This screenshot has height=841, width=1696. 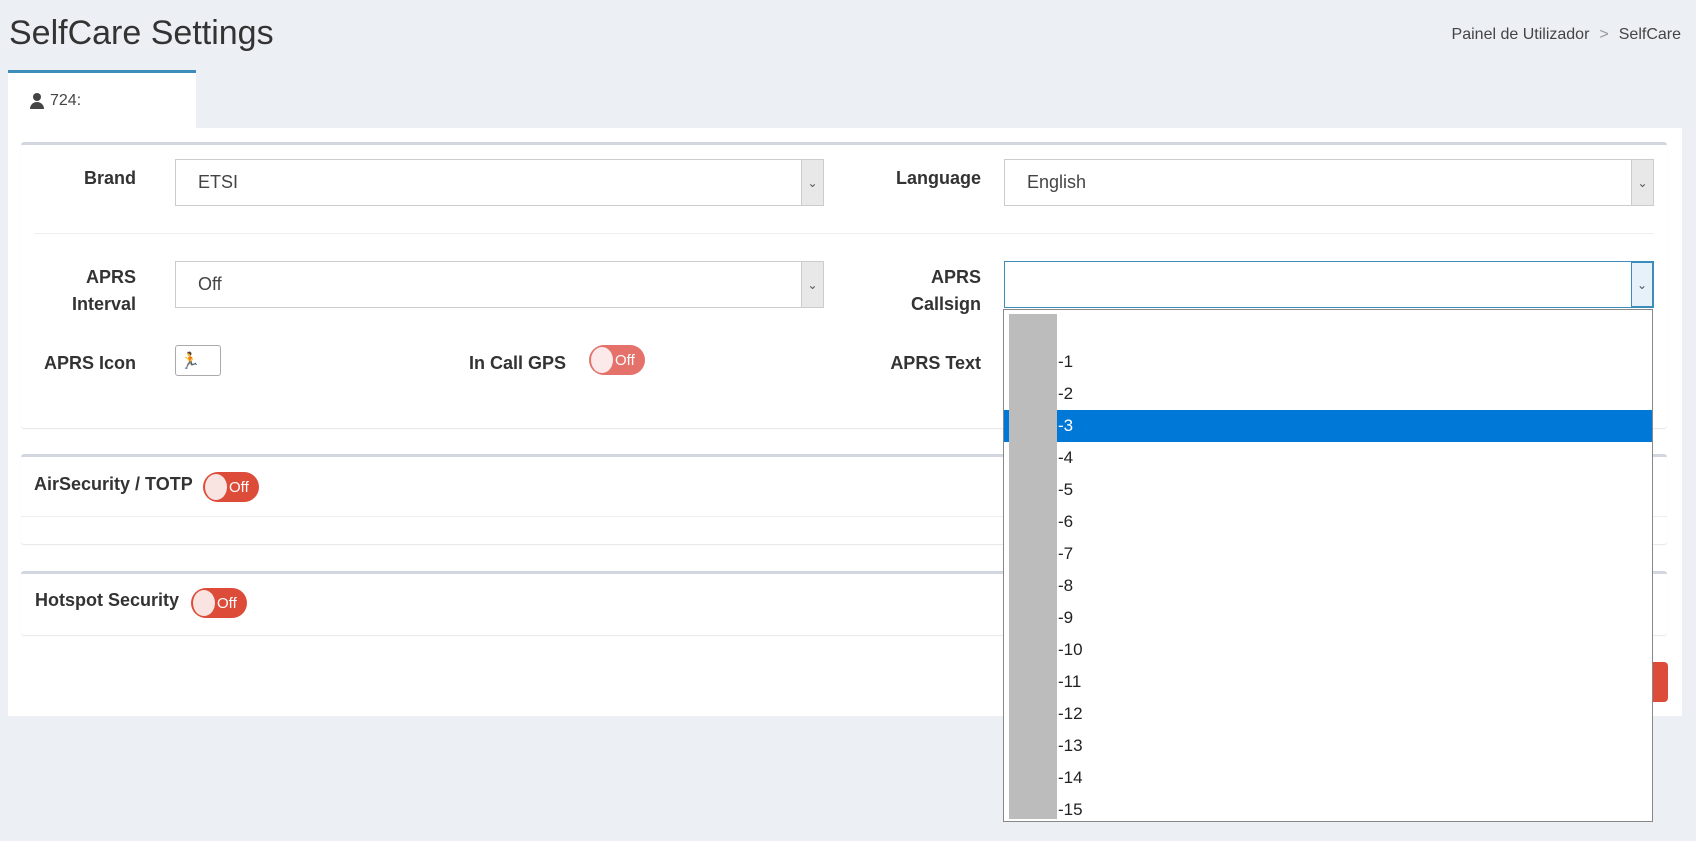 What do you see at coordinates (1328, 682) in the screenshot?
I see `dropdown-option: -11` at bounding box center [1328, 682].